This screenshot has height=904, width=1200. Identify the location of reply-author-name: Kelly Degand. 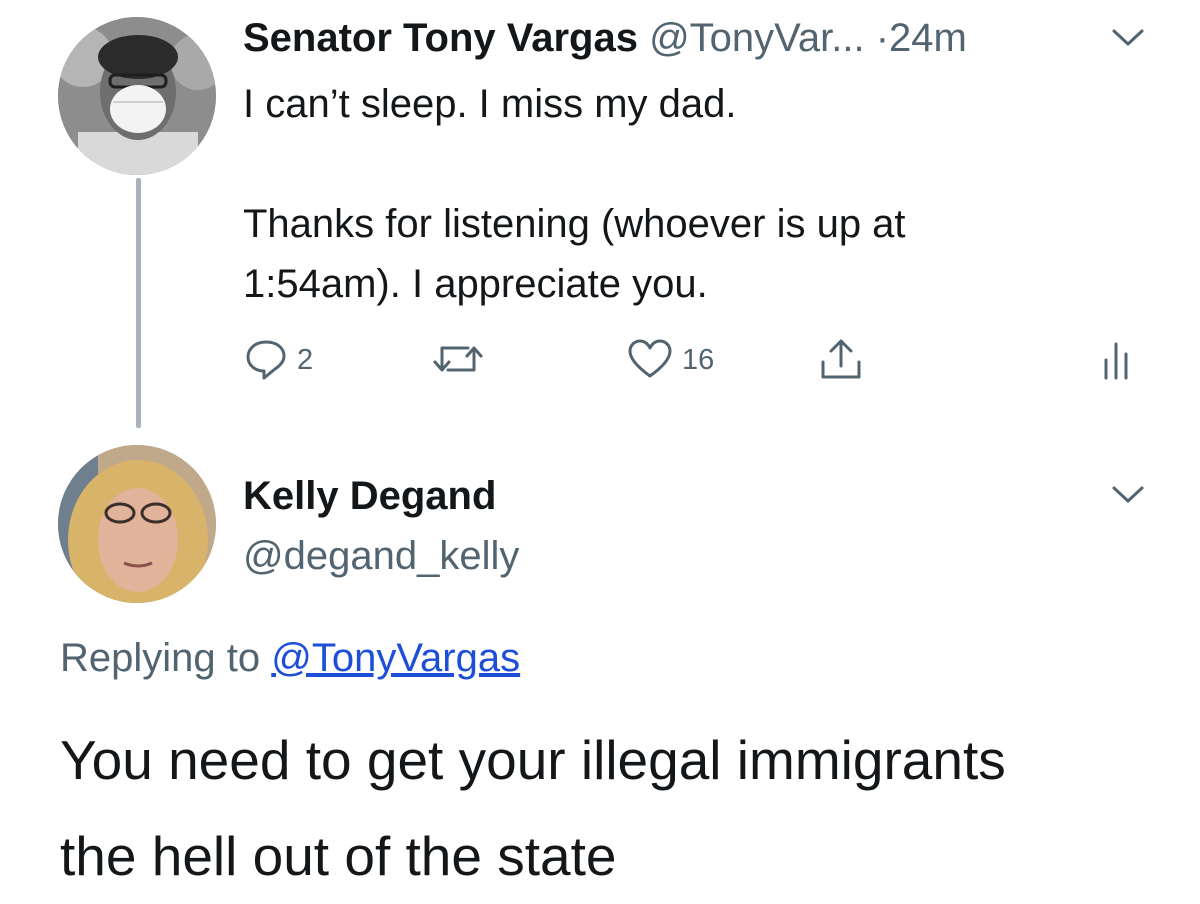
(369, 496).